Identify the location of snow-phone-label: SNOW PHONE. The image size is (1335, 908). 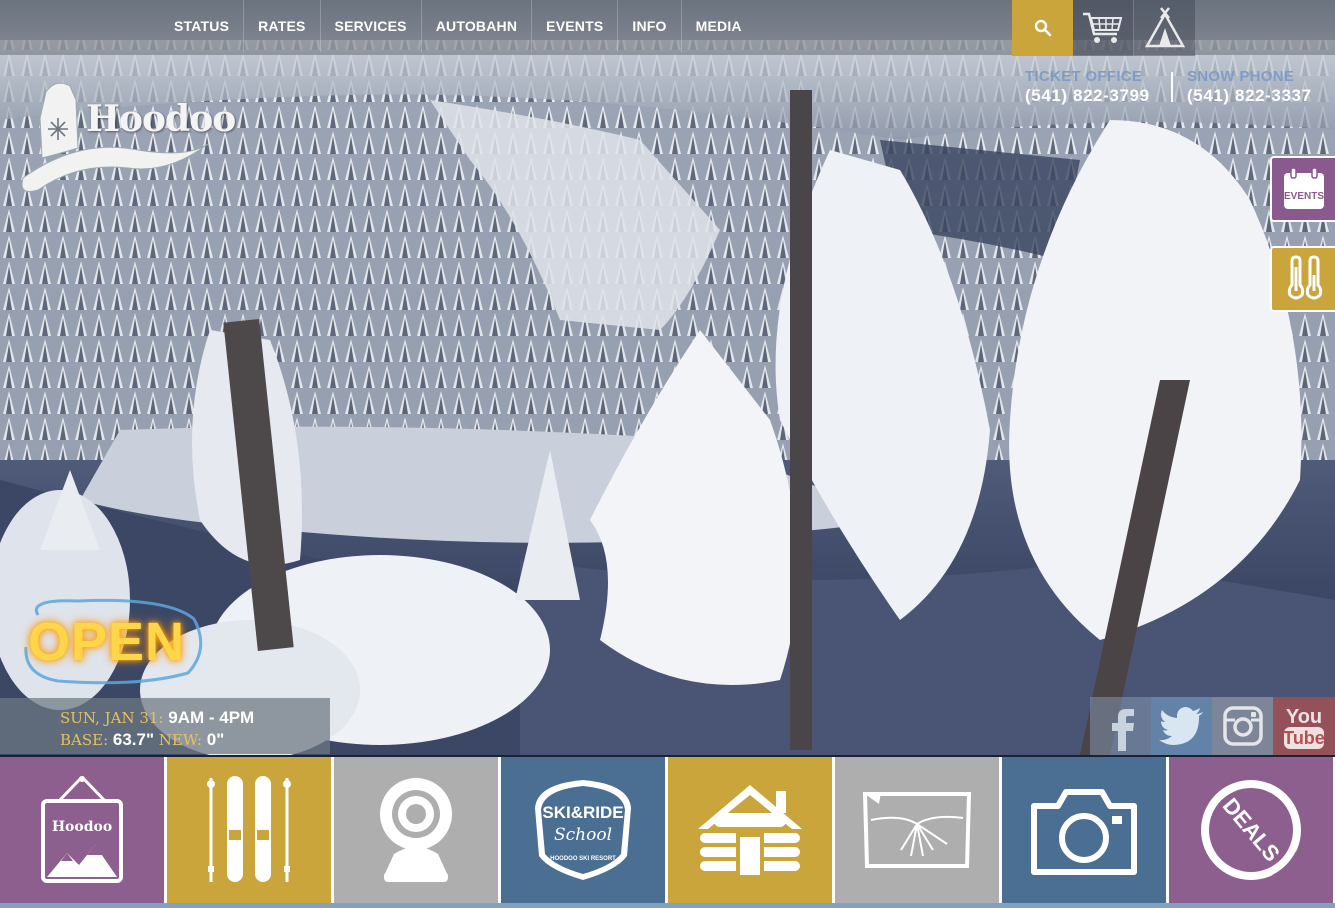
(1241, 76).